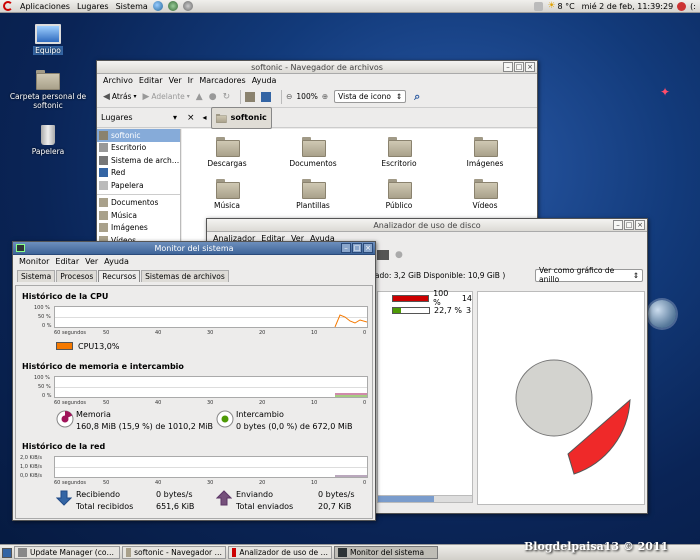 This screenshot has height=560, width=700. What do you see at coordinates (48, 39) in the screenshot?
I see `desktop-icon-computer: Equipo` at bounding box center [48, 39].